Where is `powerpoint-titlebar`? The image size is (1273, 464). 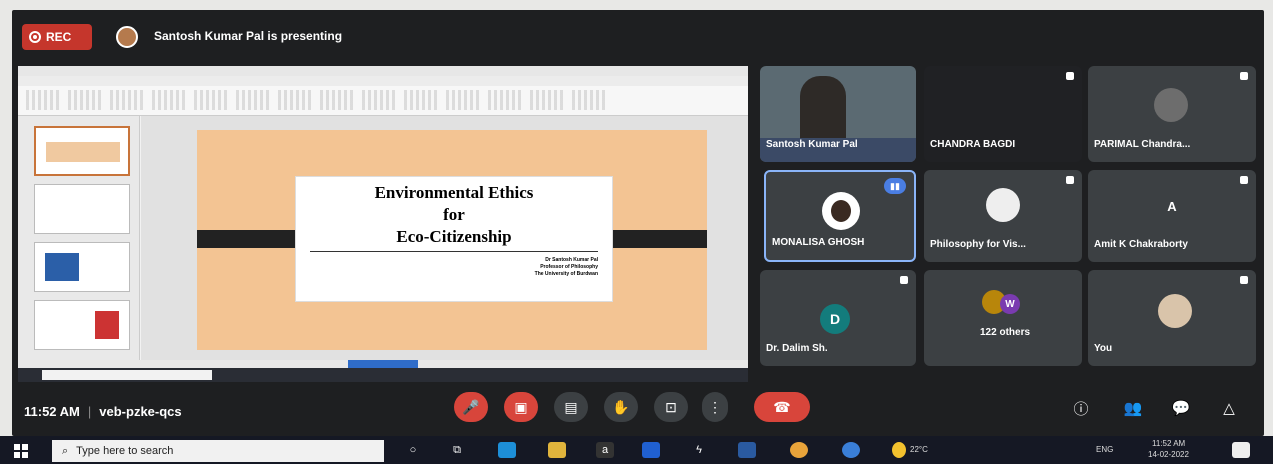
powerpoint-titlebar is located at coordinates (383, 71).